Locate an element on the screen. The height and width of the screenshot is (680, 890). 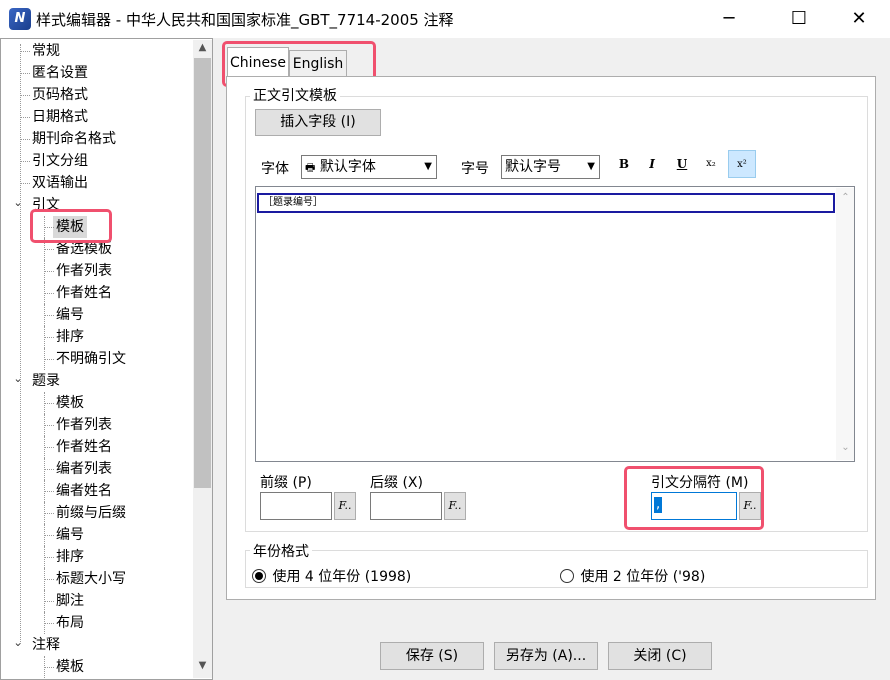
template-group-legend: 正文引文模板 is located at coordinates (295, 95).